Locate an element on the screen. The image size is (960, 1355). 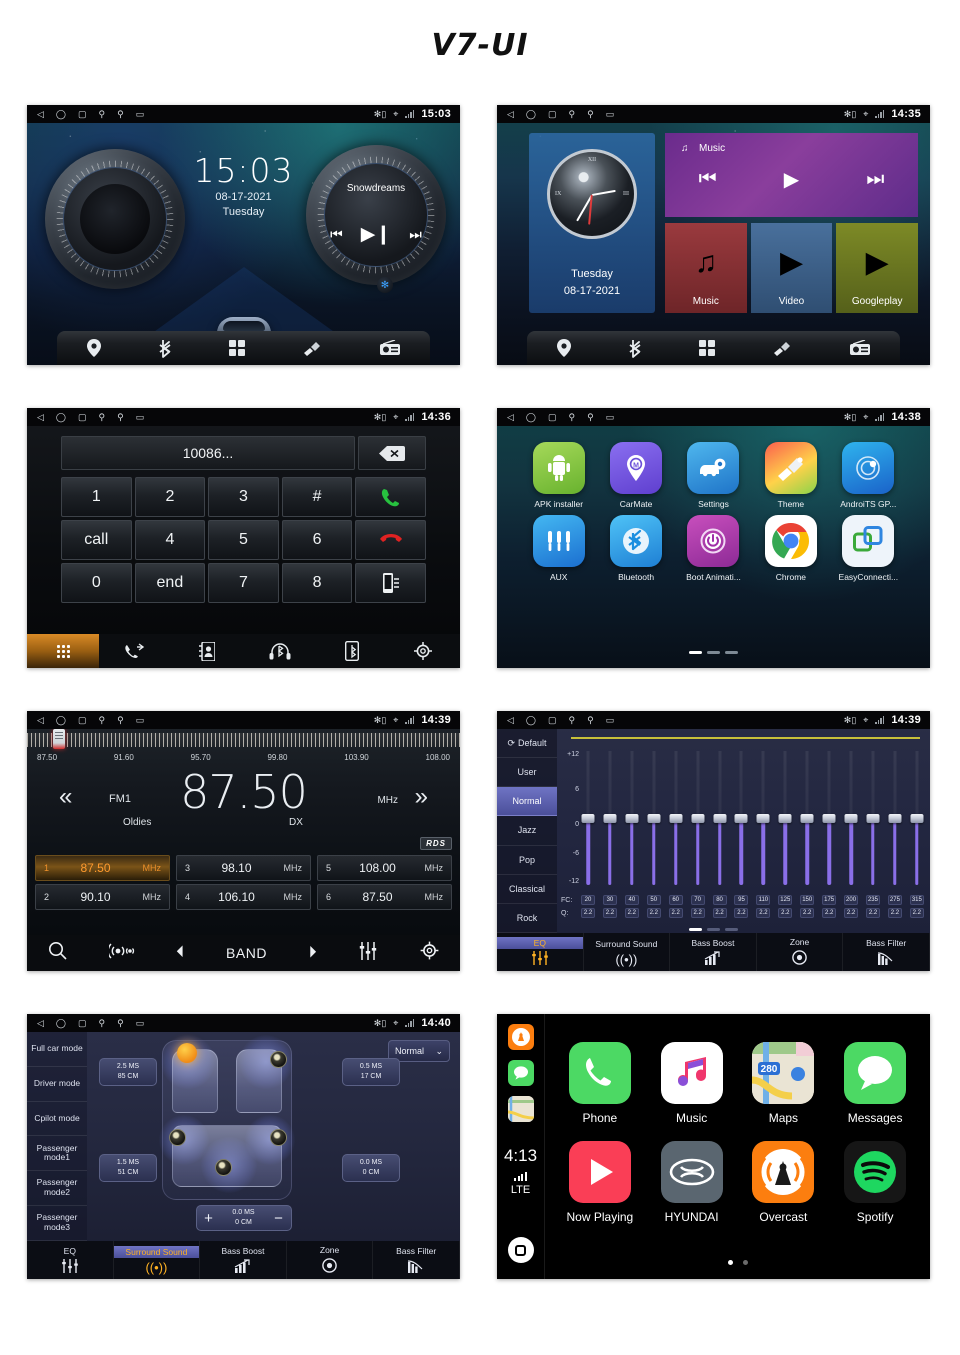
dialer-bottom-bar is located at coordinates (243, 651).